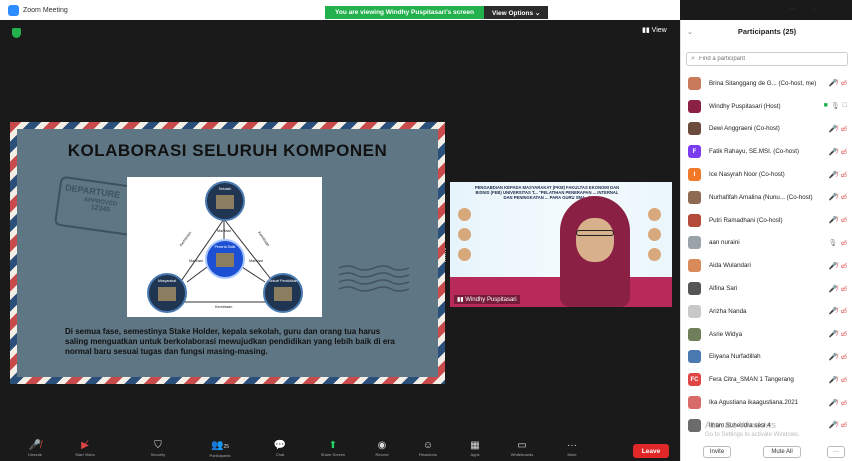 The height and width of the screenshot is (461, 852). Describe the element at coordinates (694, 380) in the screenshot. I see `participant-avatar: FC` at that location.